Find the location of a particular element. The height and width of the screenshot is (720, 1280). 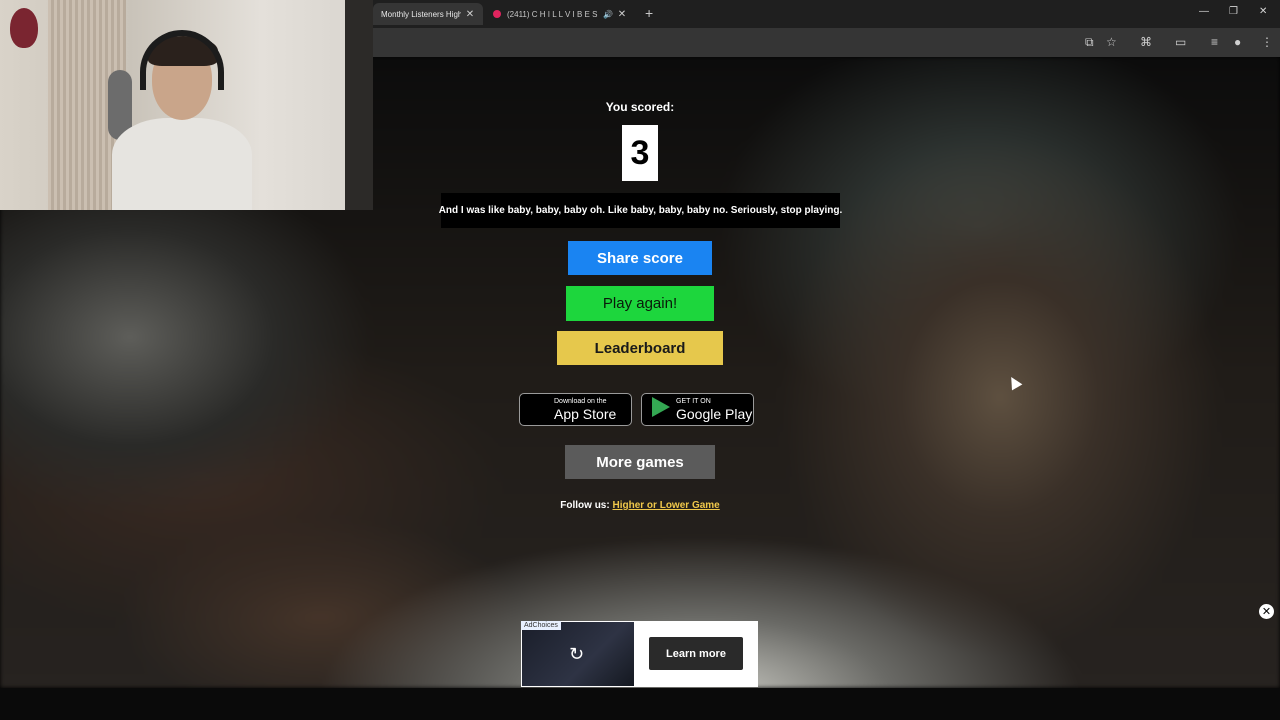

google-play-badge: GET IT ON Google Play is located at coordinates (697, 409).